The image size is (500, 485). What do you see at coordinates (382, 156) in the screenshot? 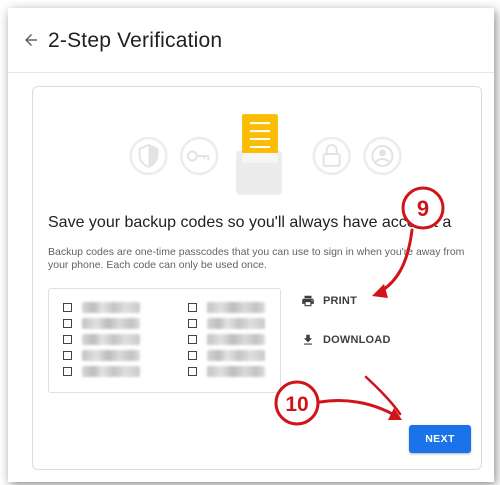
I see `account-icon` at bounding box center [382, 156].